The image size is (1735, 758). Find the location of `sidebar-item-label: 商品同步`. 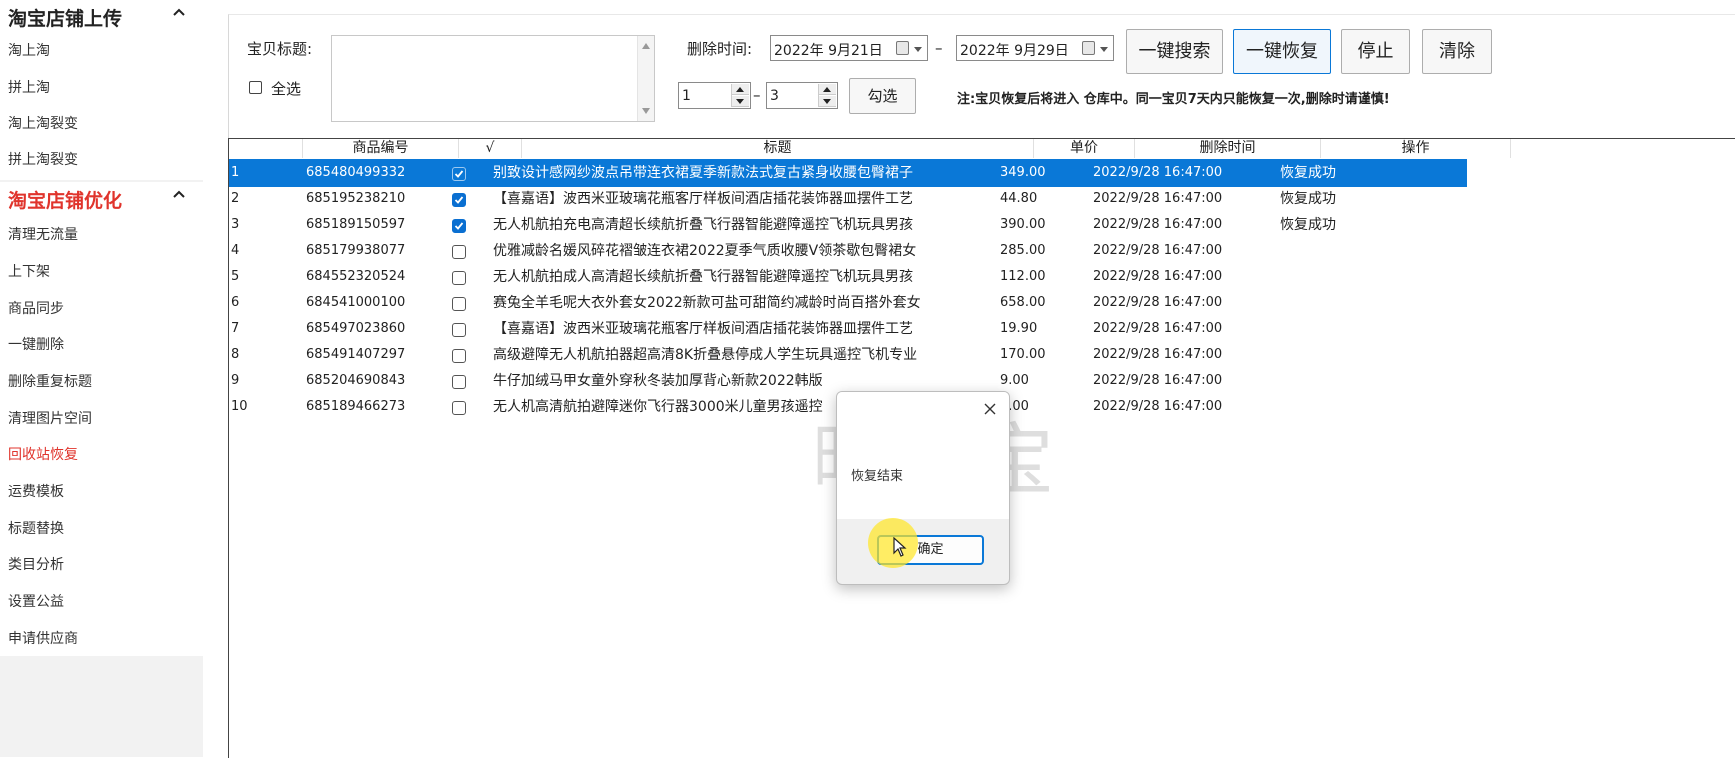

sidebar-item-label: 商品同步 is located at coordinates (36, 309).